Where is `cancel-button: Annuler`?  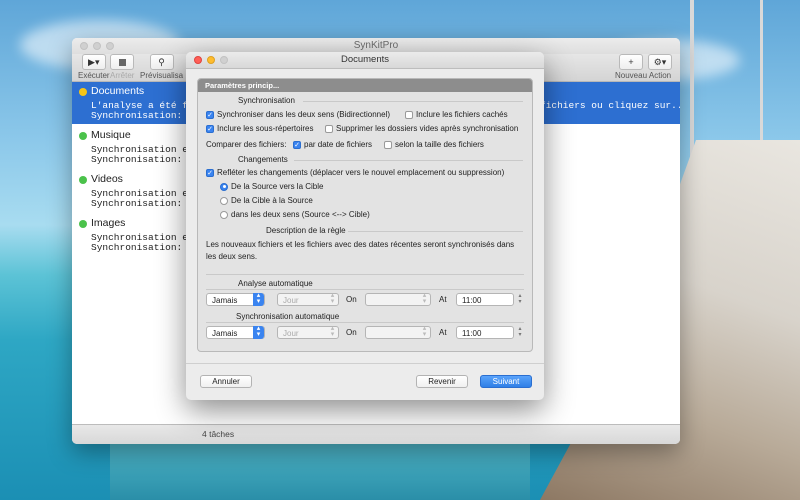 cancel-button: Annuler is located at coordinates (226, 381).